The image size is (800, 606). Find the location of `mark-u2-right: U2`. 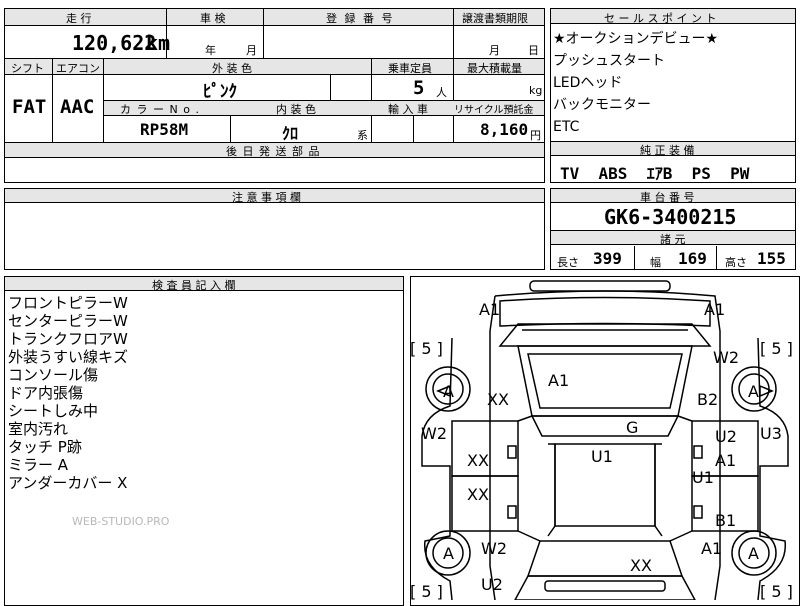

mark-u2-right: U2 is located at coordinates (726, 436).